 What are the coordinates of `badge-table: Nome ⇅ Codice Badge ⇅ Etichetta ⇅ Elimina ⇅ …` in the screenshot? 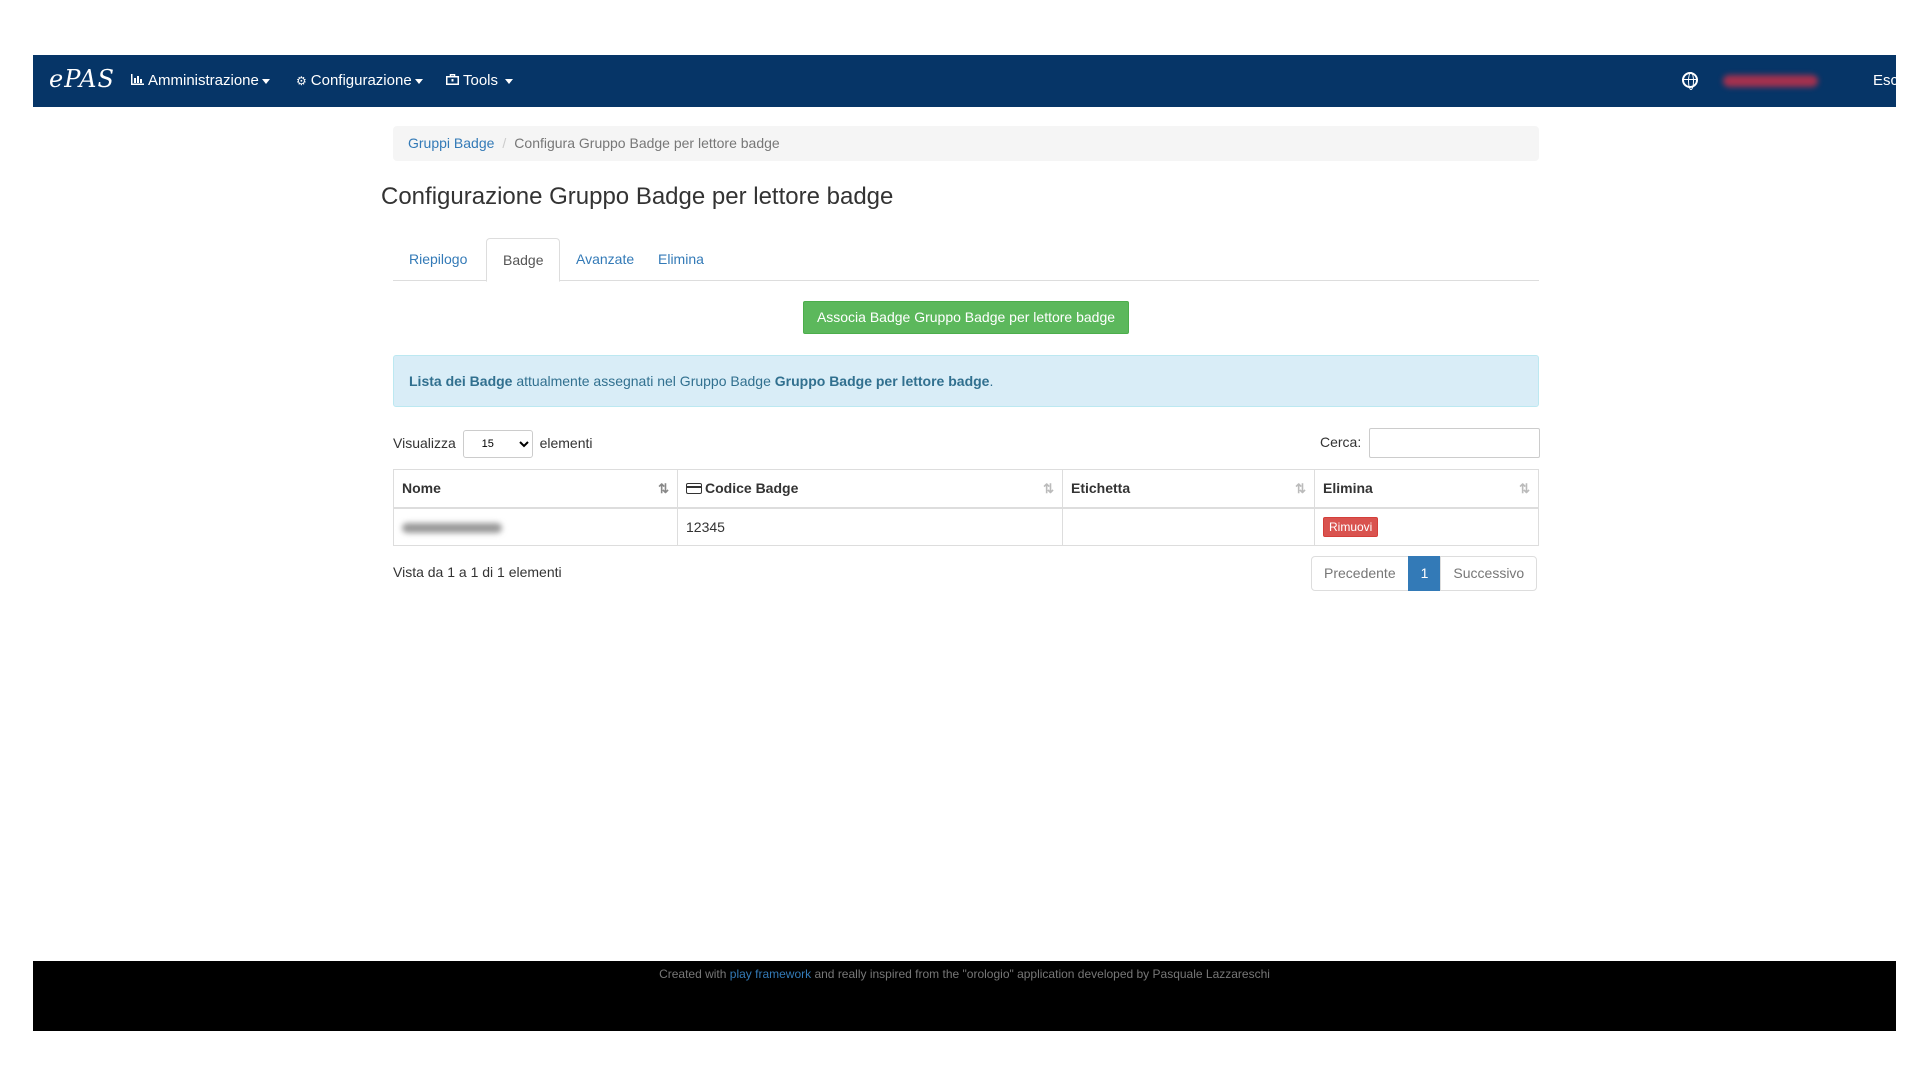 It's located at (966, 507).